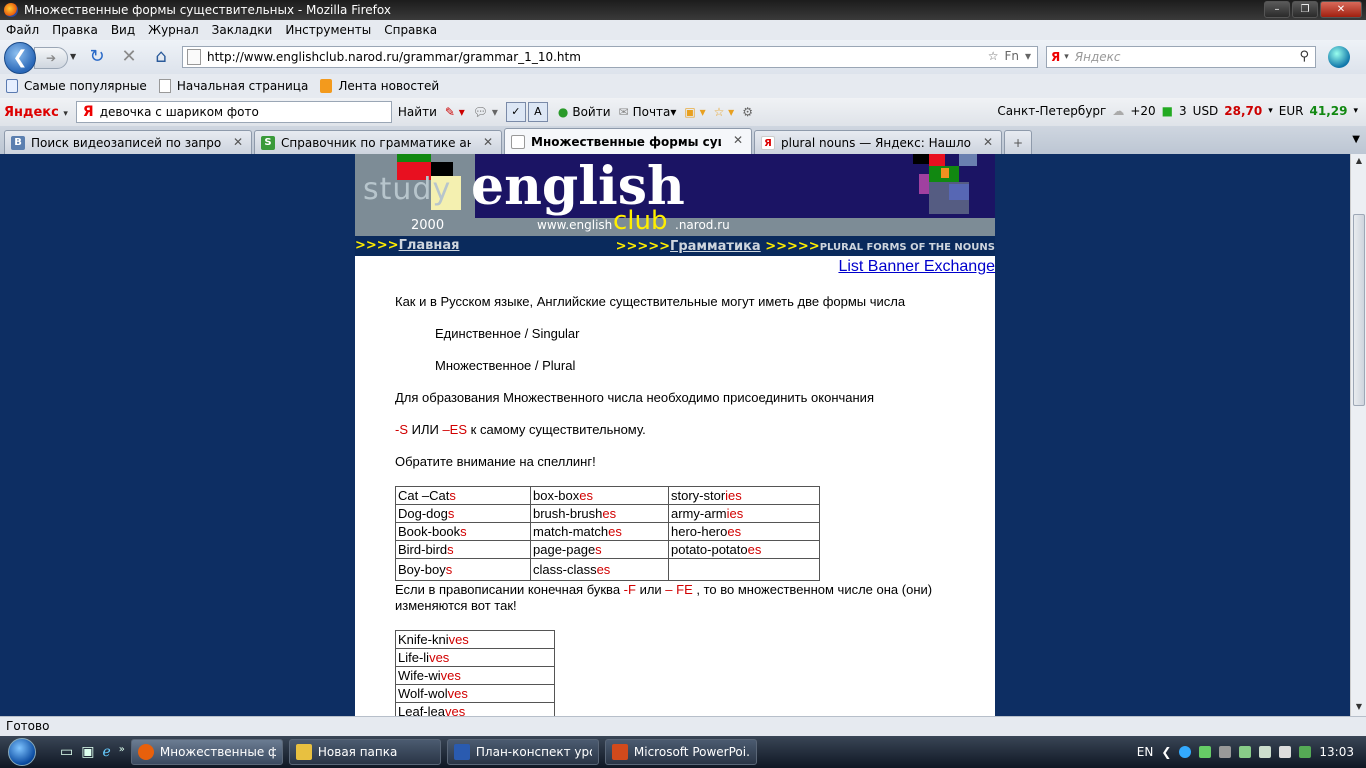 This screenshot has width=1366, height=768. I want to click on comment-icon: 💬︎ ▾, so click(485, 112).